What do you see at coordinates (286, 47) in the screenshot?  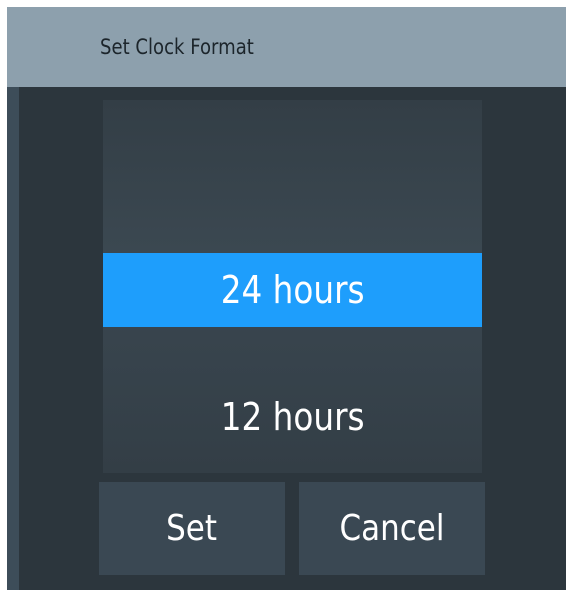 I see `dialog-header: Set Clock Format` at bounding box center [286, 47].